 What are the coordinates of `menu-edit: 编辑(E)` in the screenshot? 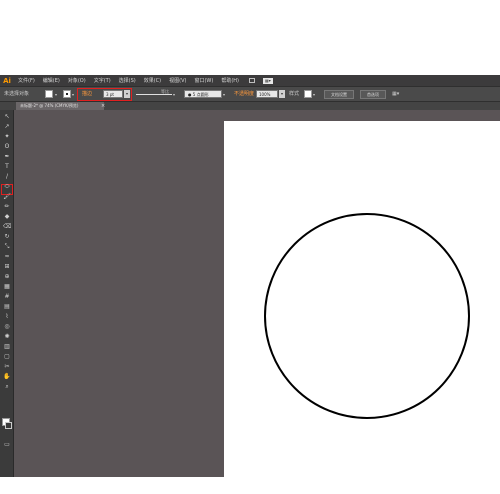 It's located at (51, 80).